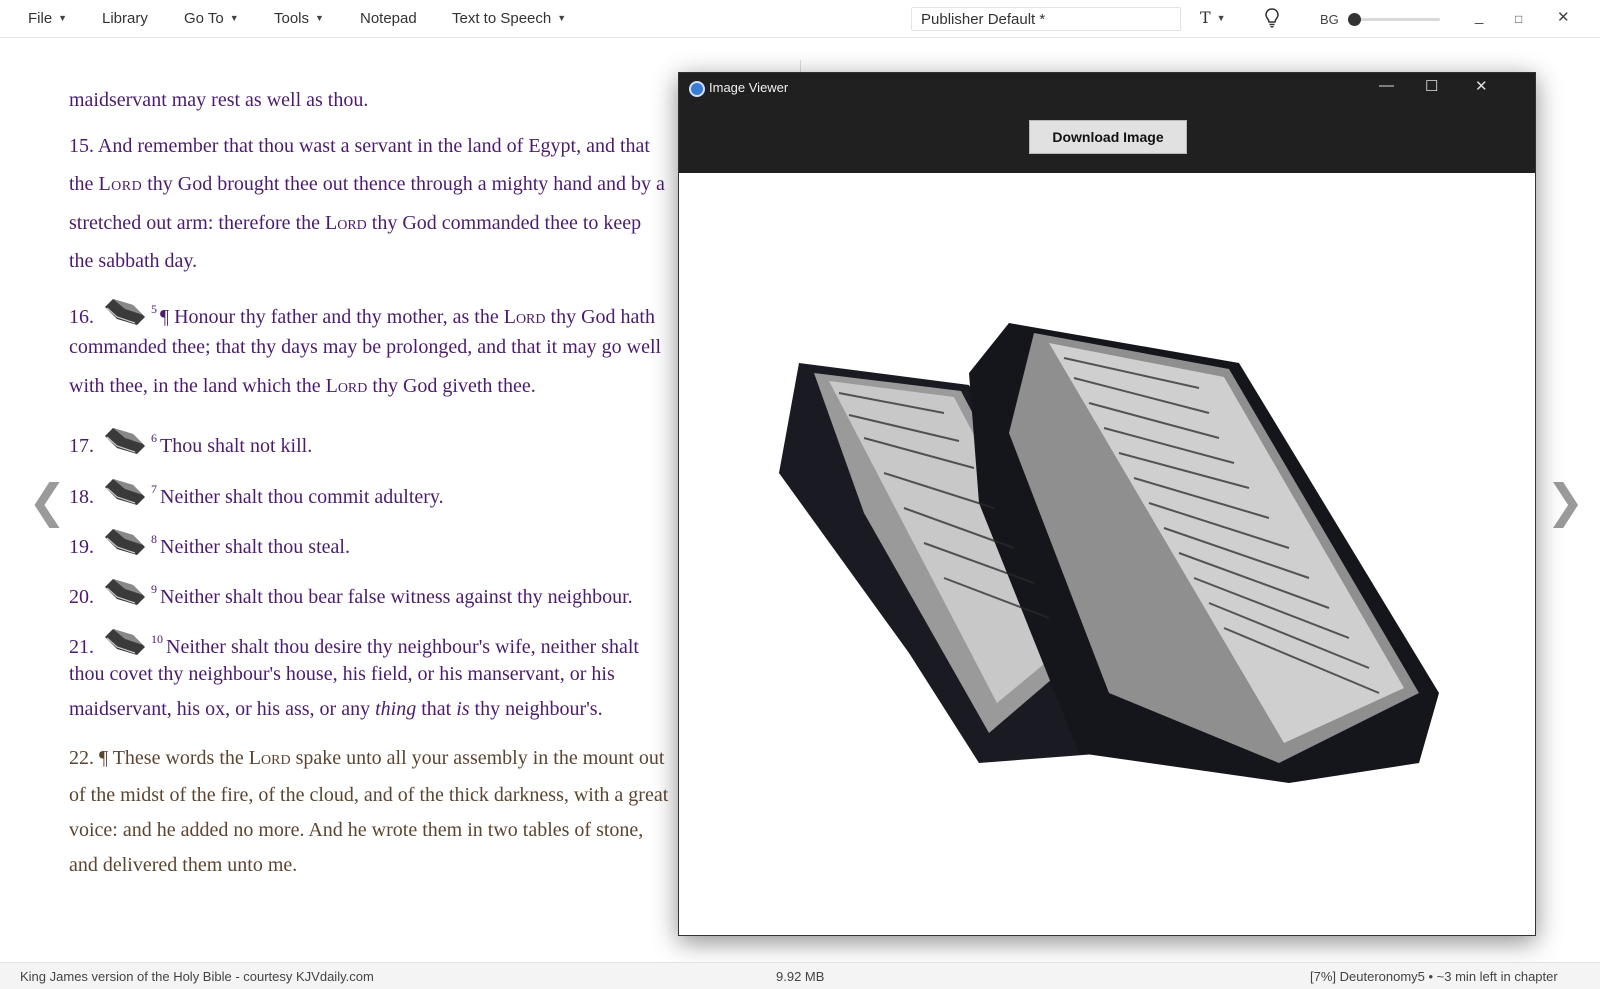  What do you see at coordinates (1481, 86) in the screenshot?
I see `viewer-close-button: ✕` at bounding box center [1481, 86].